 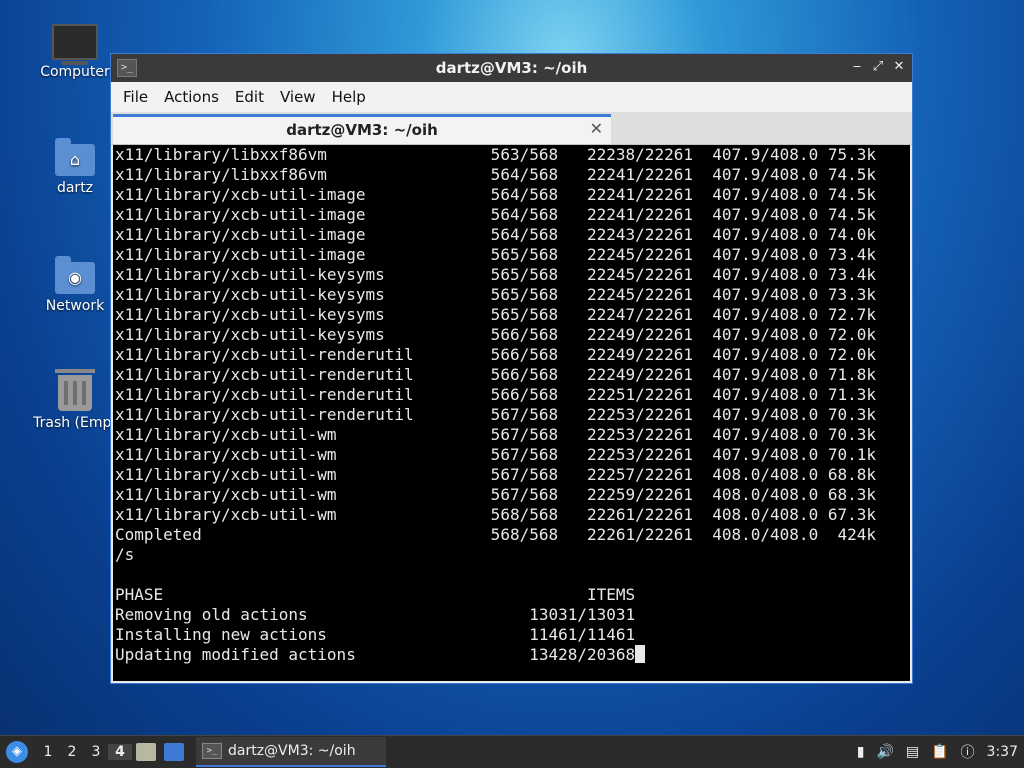 What do you see at coordinates (1002, 752) in the screenshot?
I see `clock: 3:37` at bounding box center [1002, 752].